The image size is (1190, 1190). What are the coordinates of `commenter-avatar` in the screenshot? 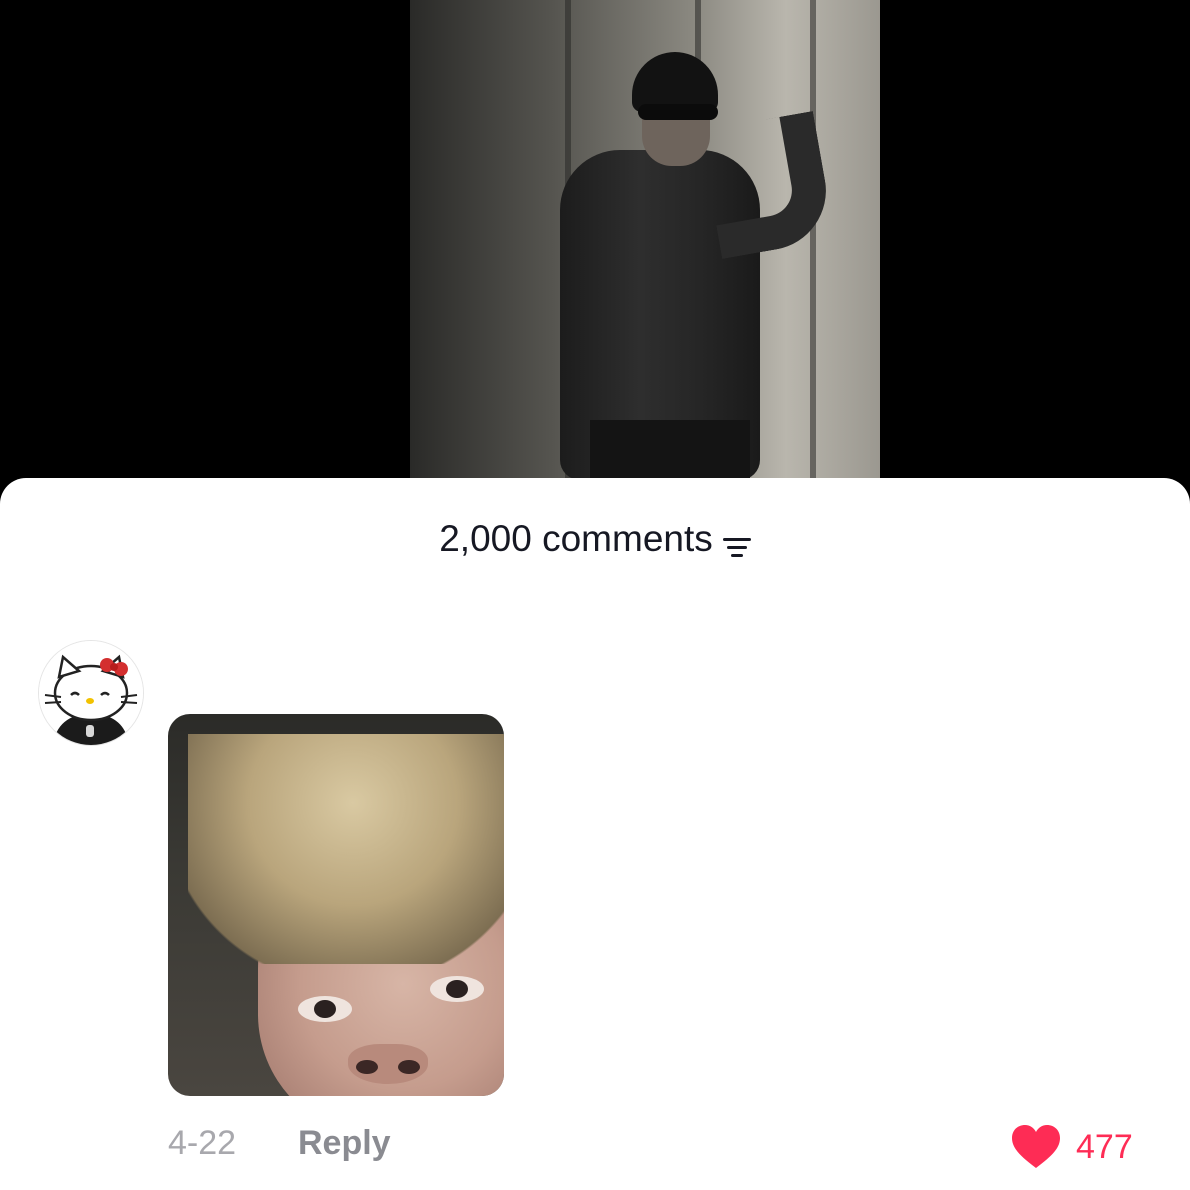 It's located at (91, 693).